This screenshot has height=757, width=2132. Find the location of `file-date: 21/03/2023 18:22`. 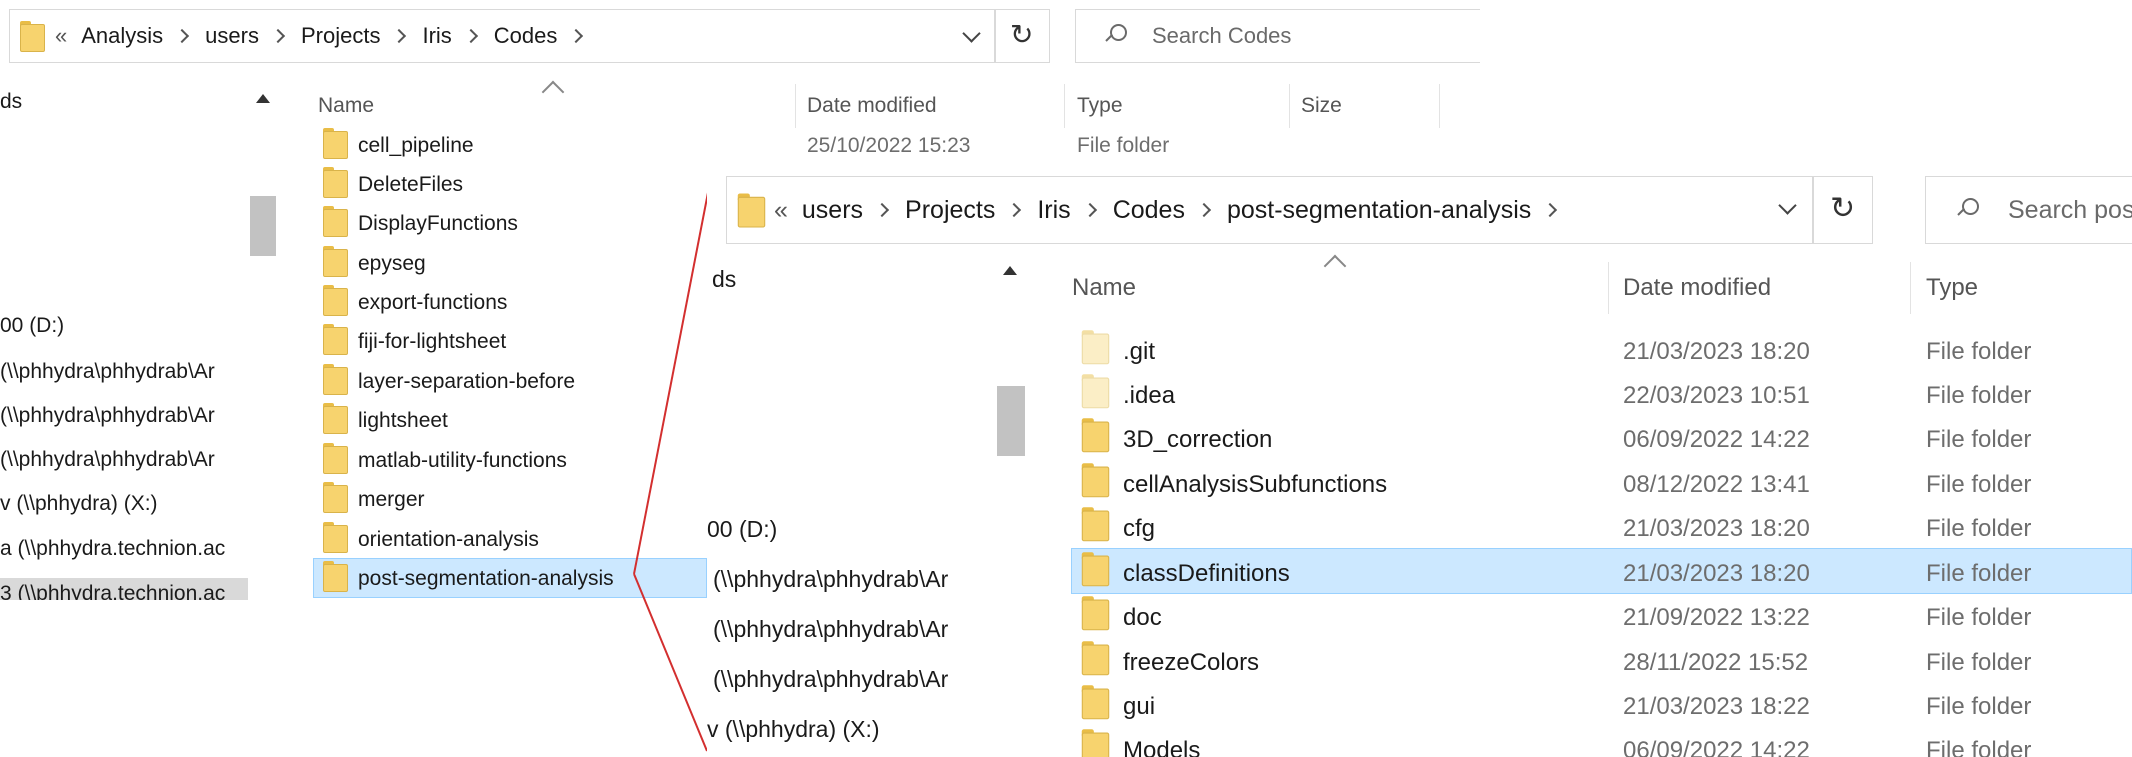

file-date: 21/03/2023 18:22 is located at coordinates (1716, 706).